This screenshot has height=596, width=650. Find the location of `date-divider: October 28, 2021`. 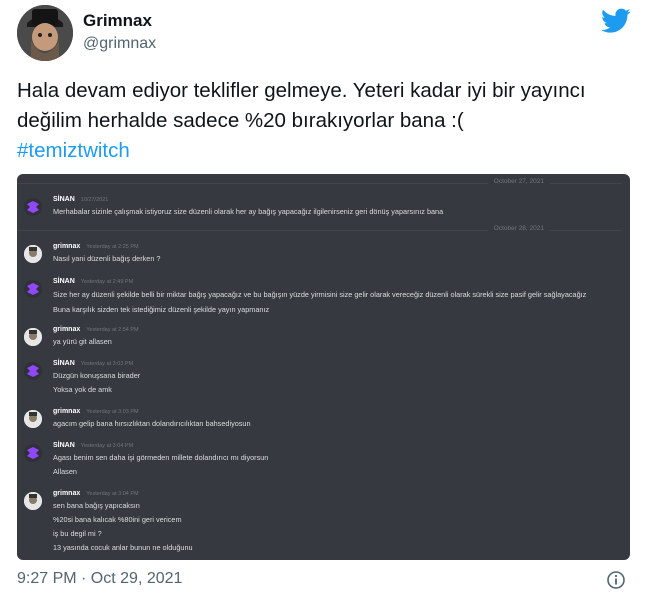

date-divider: October 28, 2021 is located at coordinates (319, 228).